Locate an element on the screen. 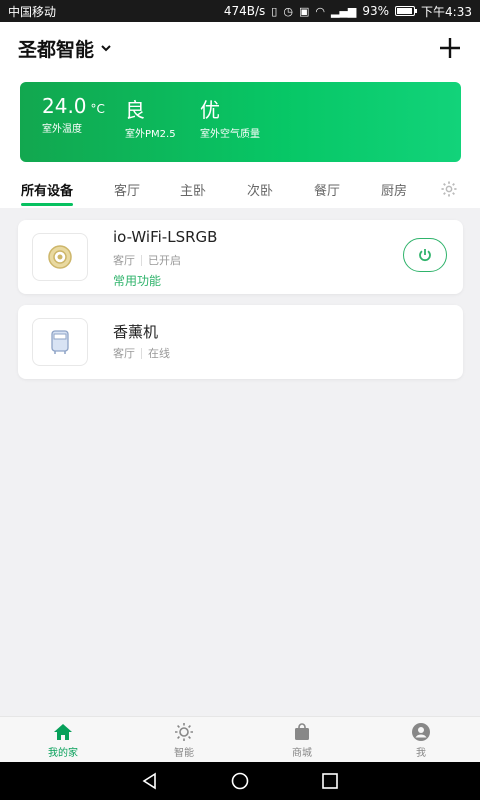 The width and height of the screenshot is (480, 800). room-tabs: 所有设备 客厅 主卧 次卧 餐厅 厨房 is located at coordinates (240, 191).